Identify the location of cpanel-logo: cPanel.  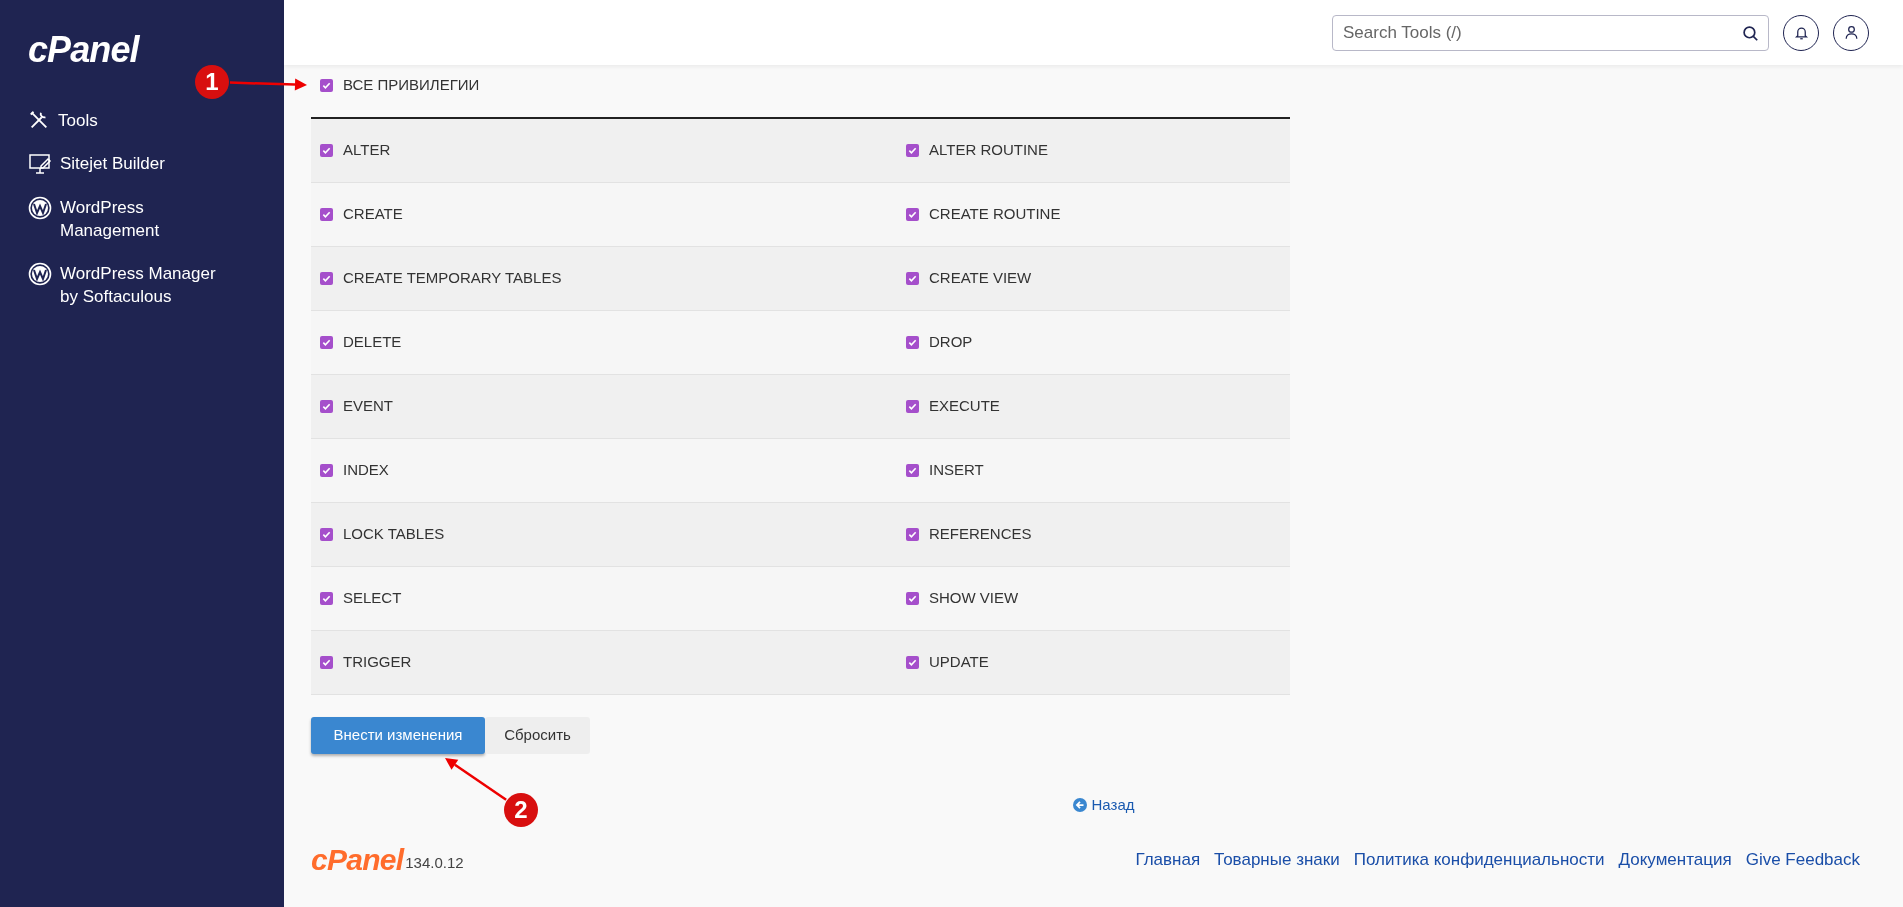
(83, 49).